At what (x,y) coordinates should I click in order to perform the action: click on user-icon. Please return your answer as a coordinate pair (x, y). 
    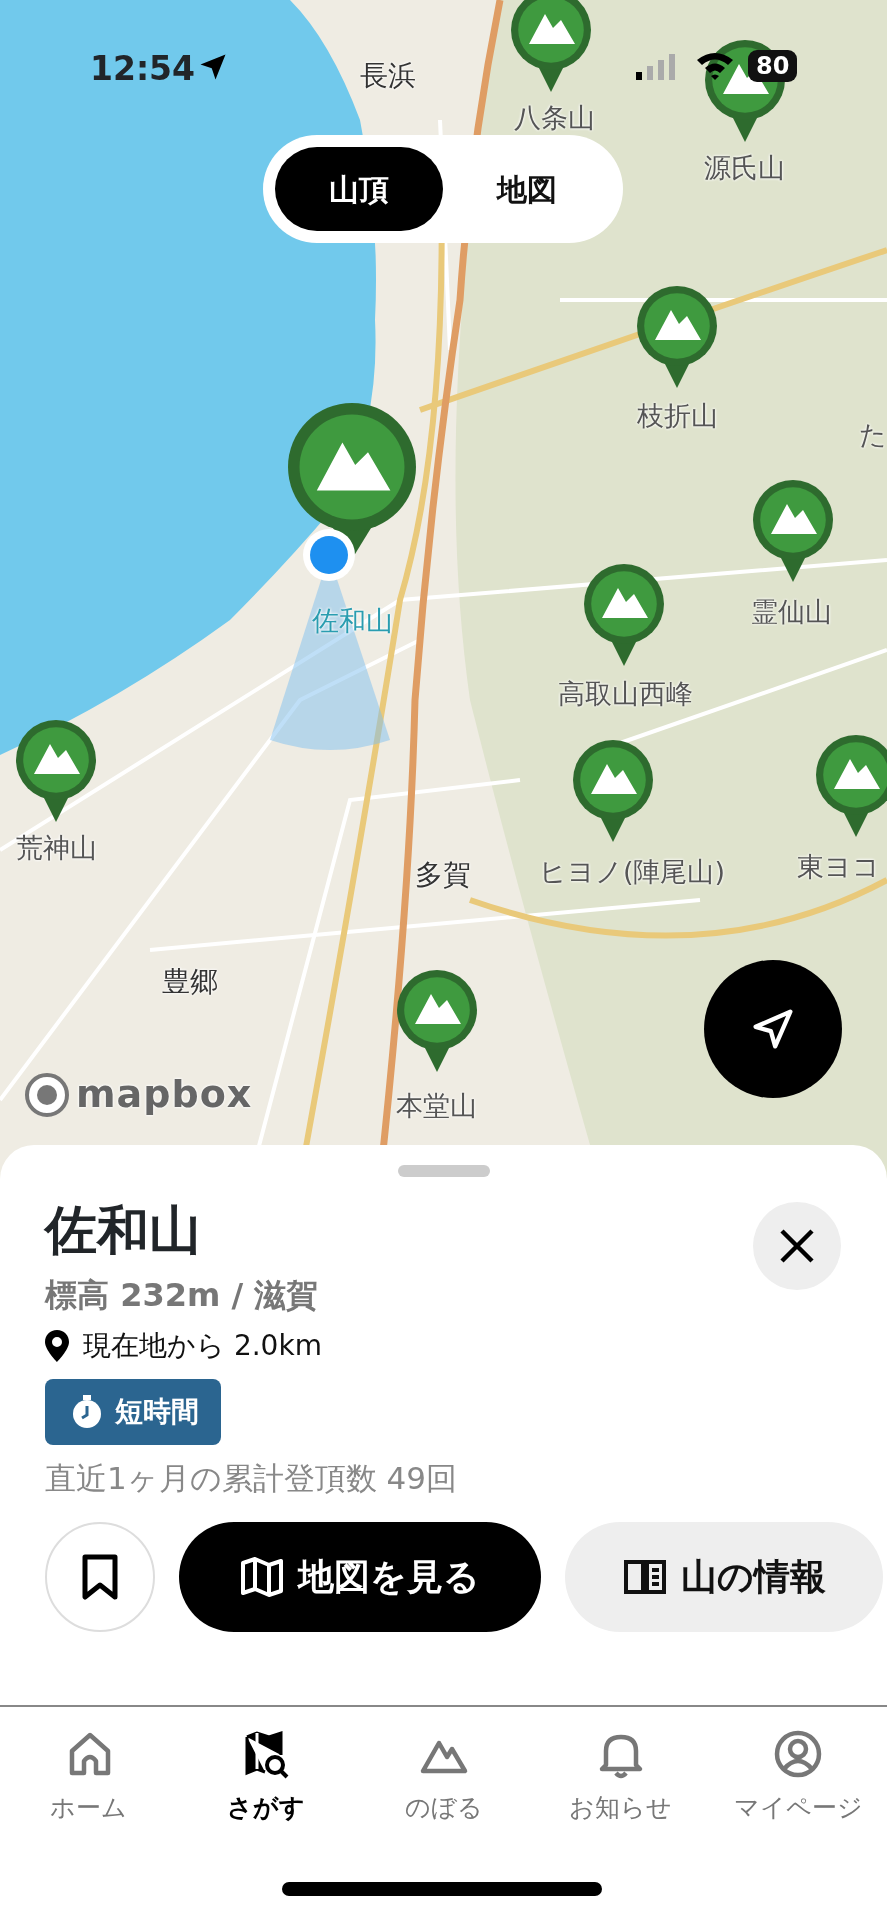
    Looking at the image, I should click on (798, 1754).